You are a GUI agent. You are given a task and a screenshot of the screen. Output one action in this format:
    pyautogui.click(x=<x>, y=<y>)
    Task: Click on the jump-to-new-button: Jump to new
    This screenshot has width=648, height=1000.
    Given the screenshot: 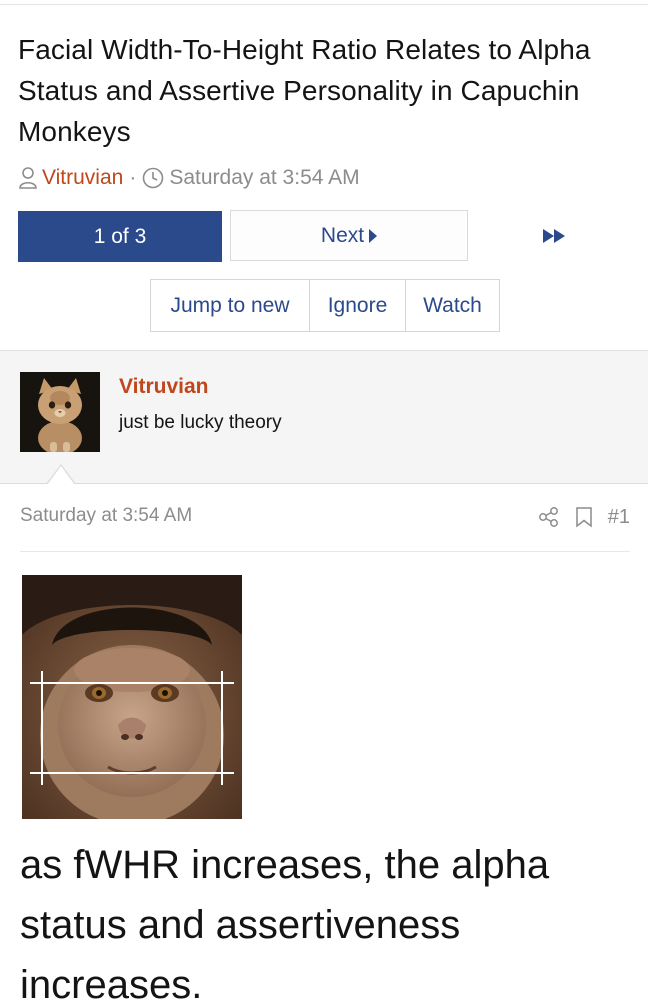 What is the action you would take?
    pyautogui.click(x=230, y=305)
    